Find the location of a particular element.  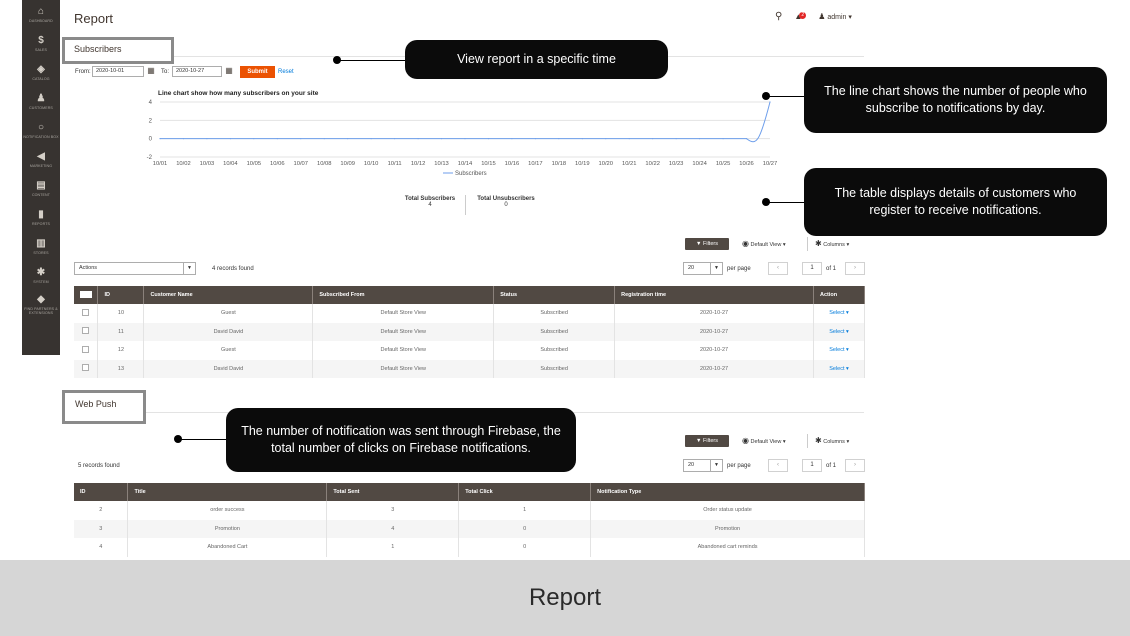

filters-button: ▼ Filters is located at coordinates (707, 244).